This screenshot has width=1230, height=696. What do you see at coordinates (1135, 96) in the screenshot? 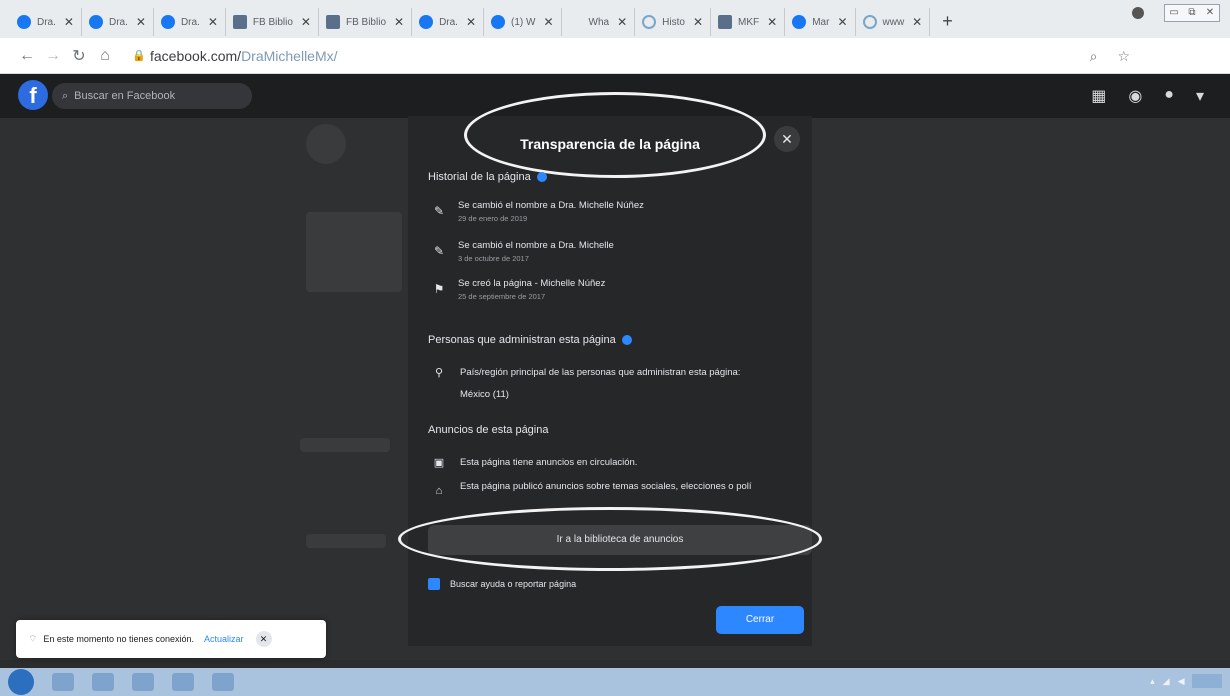
I see `messenger-icon: ◉` at bounding box center [1135, 96].